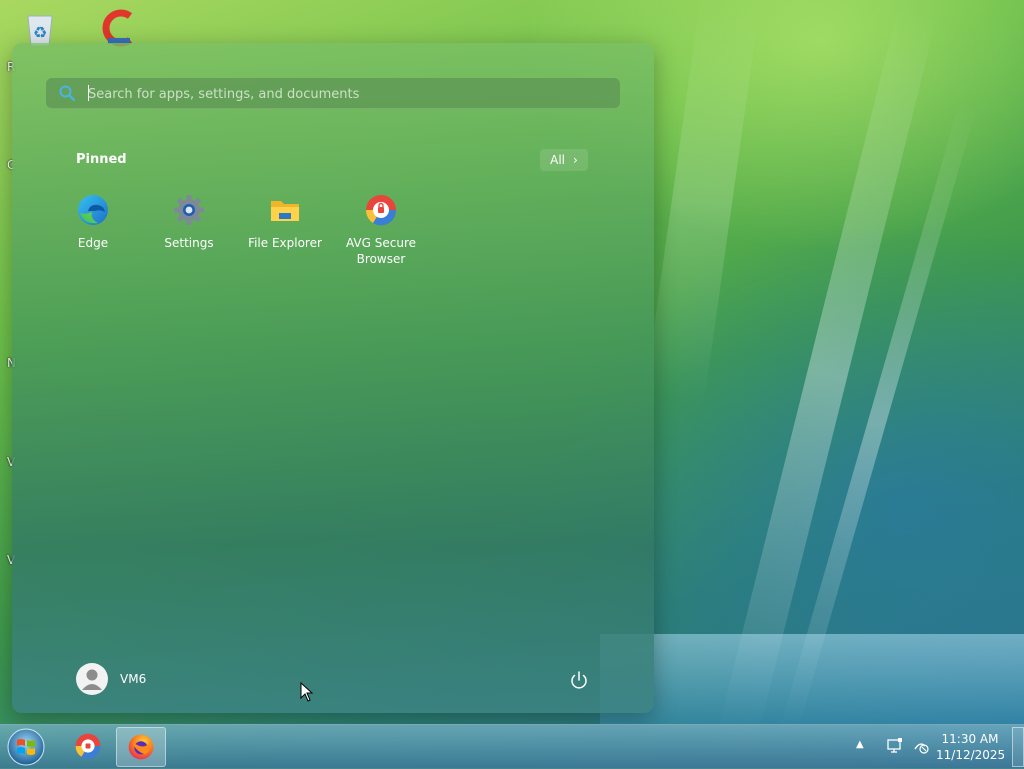 The width and height of the screenshot is (1024, 769). Describe the element at coordinates (92, 679) in the screenshot. I see `user-avatar-icon` at that location.